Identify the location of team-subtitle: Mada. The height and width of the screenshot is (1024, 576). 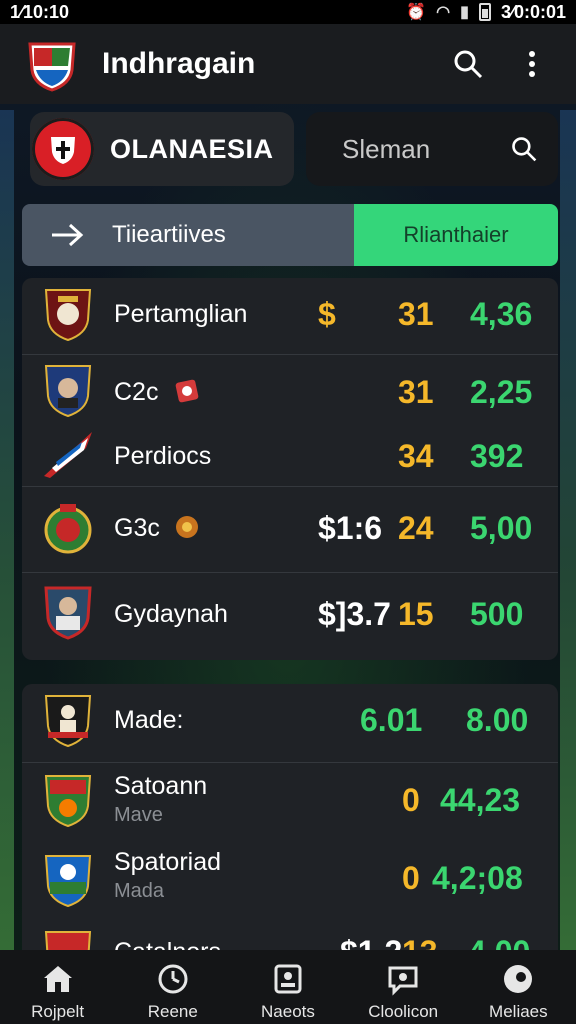
(139, 891).